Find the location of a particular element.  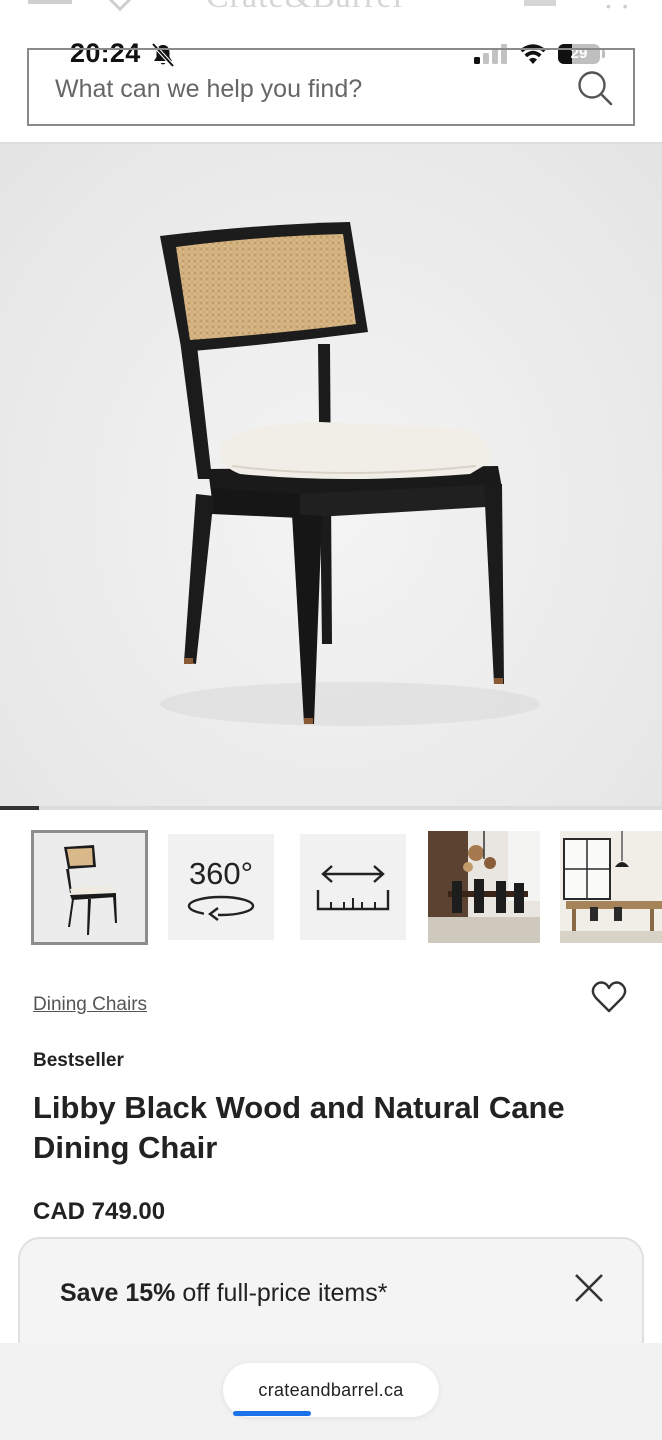

thumbnail-360-view: 360° is located at coordinates (221, 887).